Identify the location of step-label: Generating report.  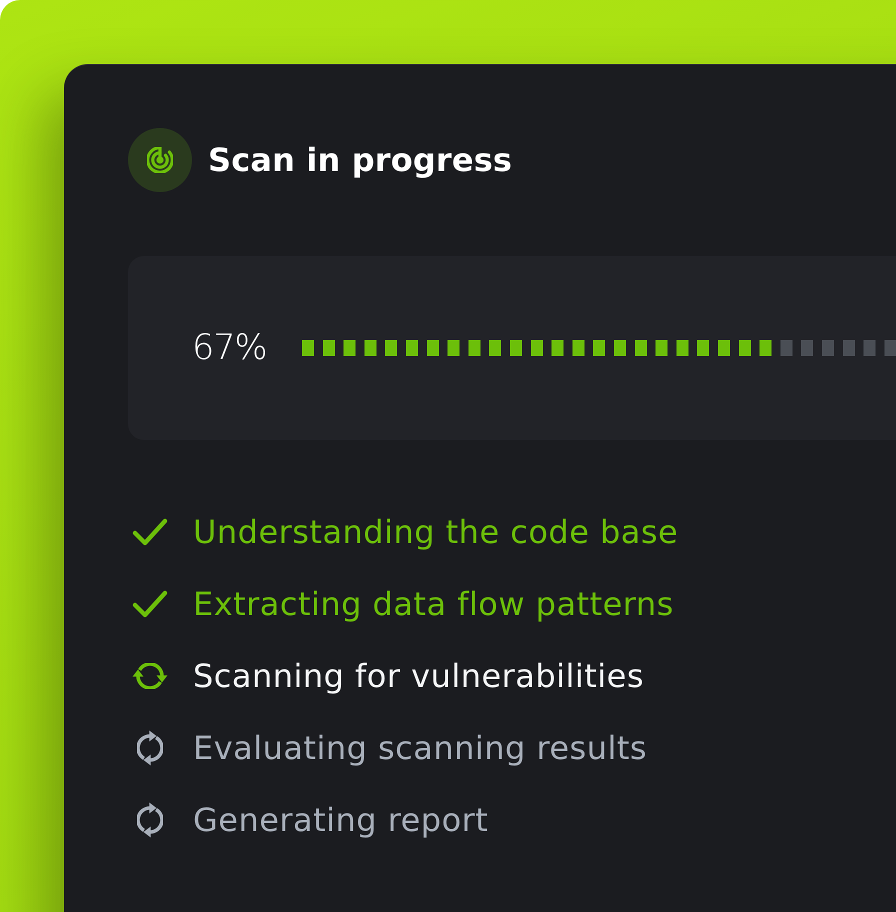
(340, 820).